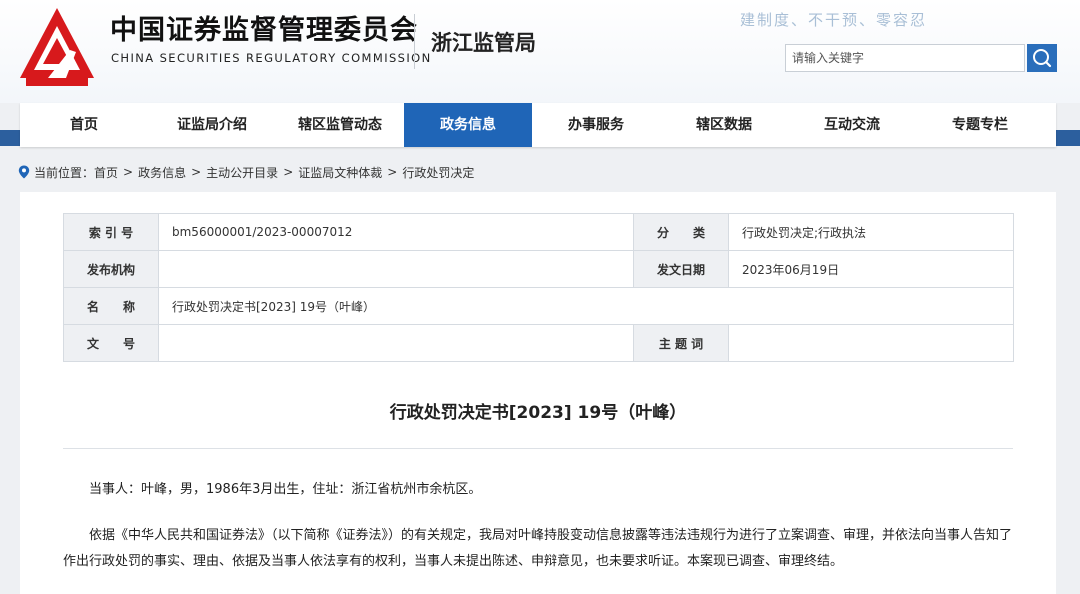 This screenshot has height=594, width=1080. What do you see at coordinates (84, 125) in the screenshot?
I see `nav-item-home: 首页` at bounding box center [84, 125].